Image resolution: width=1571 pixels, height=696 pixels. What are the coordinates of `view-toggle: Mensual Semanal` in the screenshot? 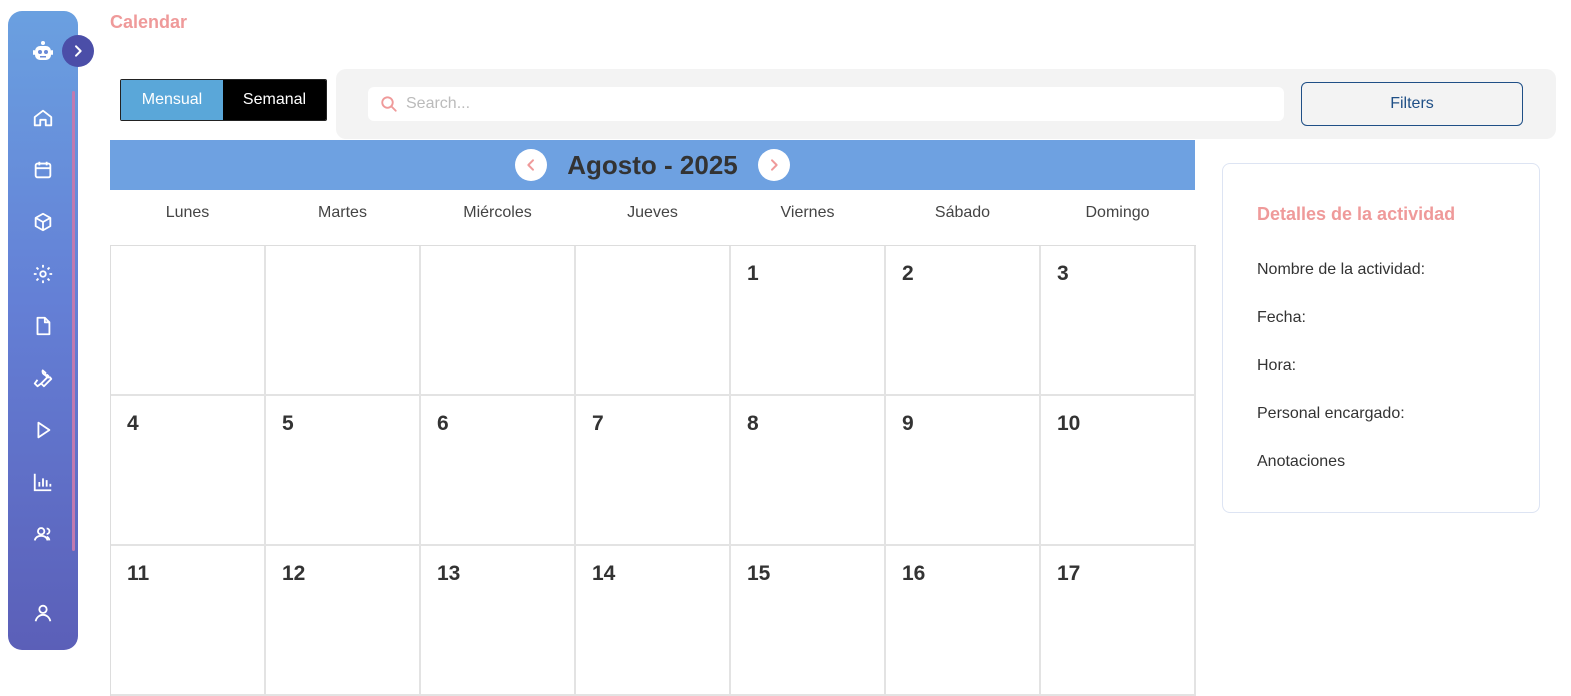 It's located at (223, 100).